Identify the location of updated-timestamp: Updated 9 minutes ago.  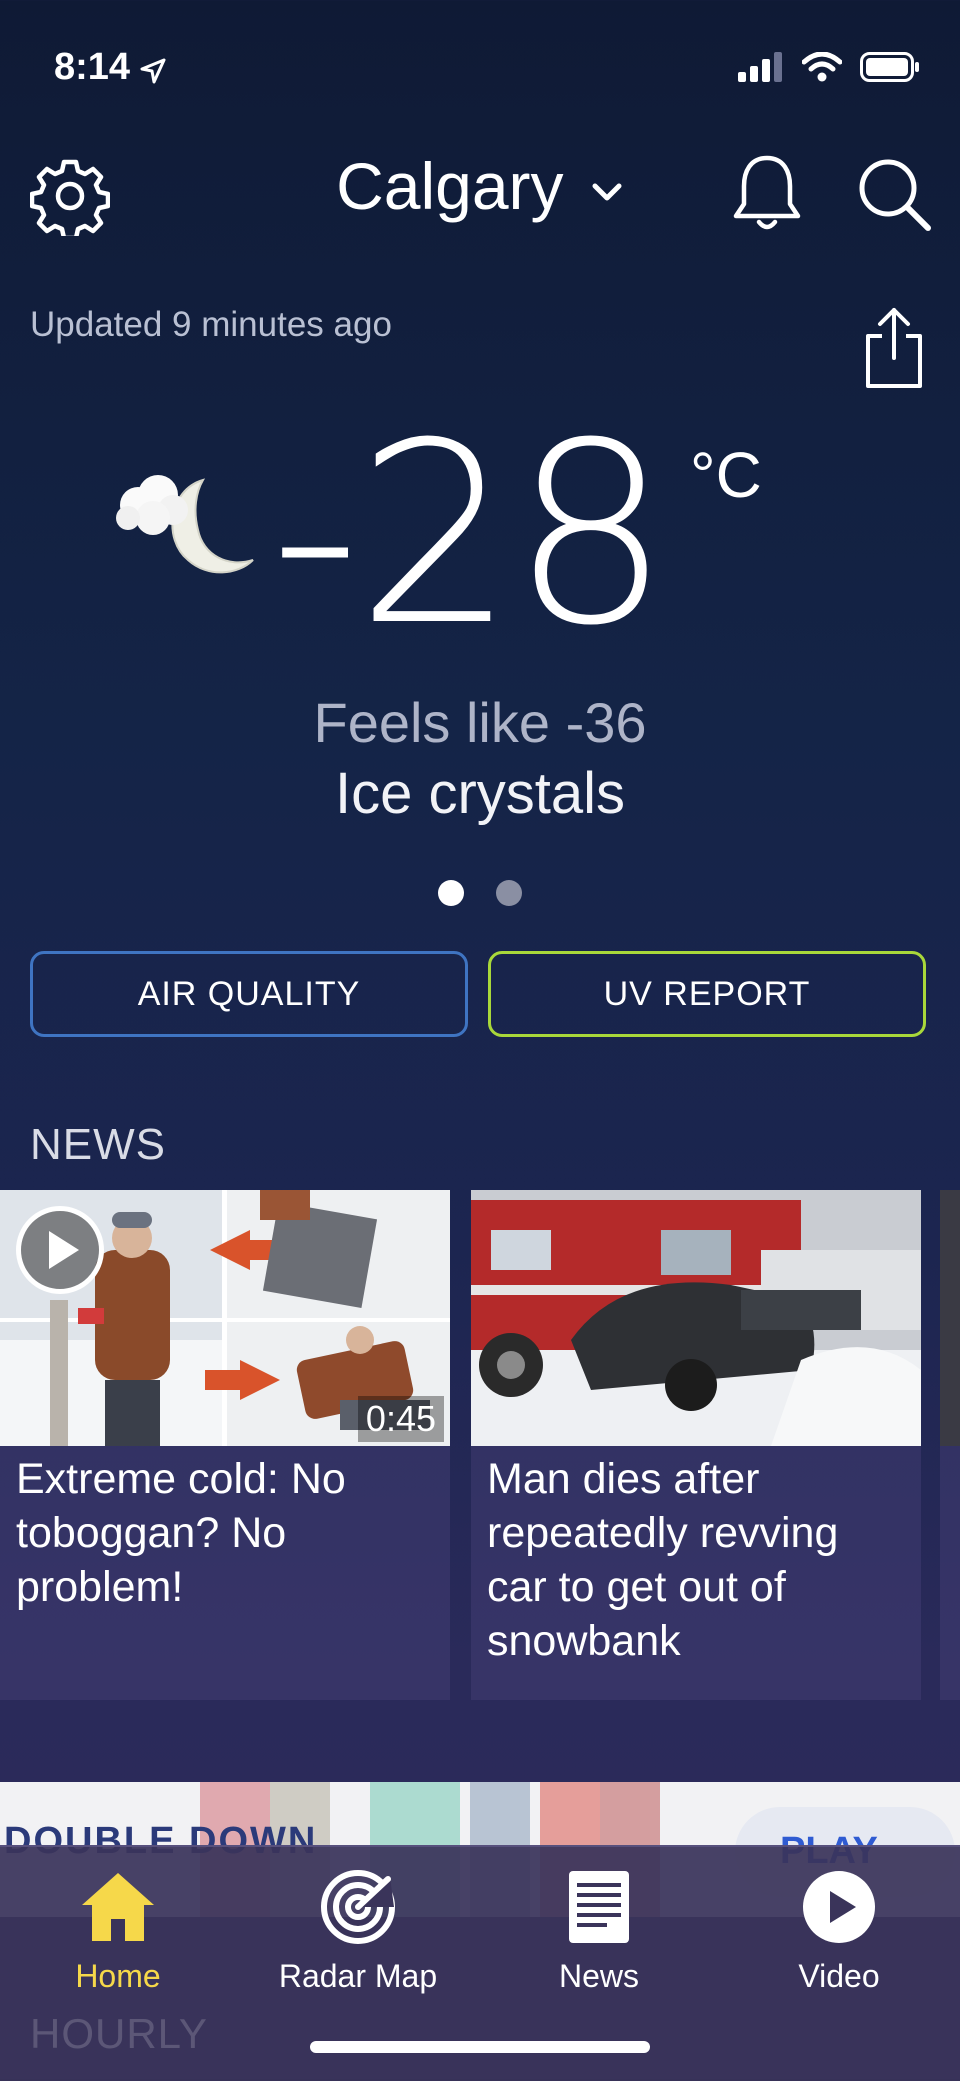
(211, 324).